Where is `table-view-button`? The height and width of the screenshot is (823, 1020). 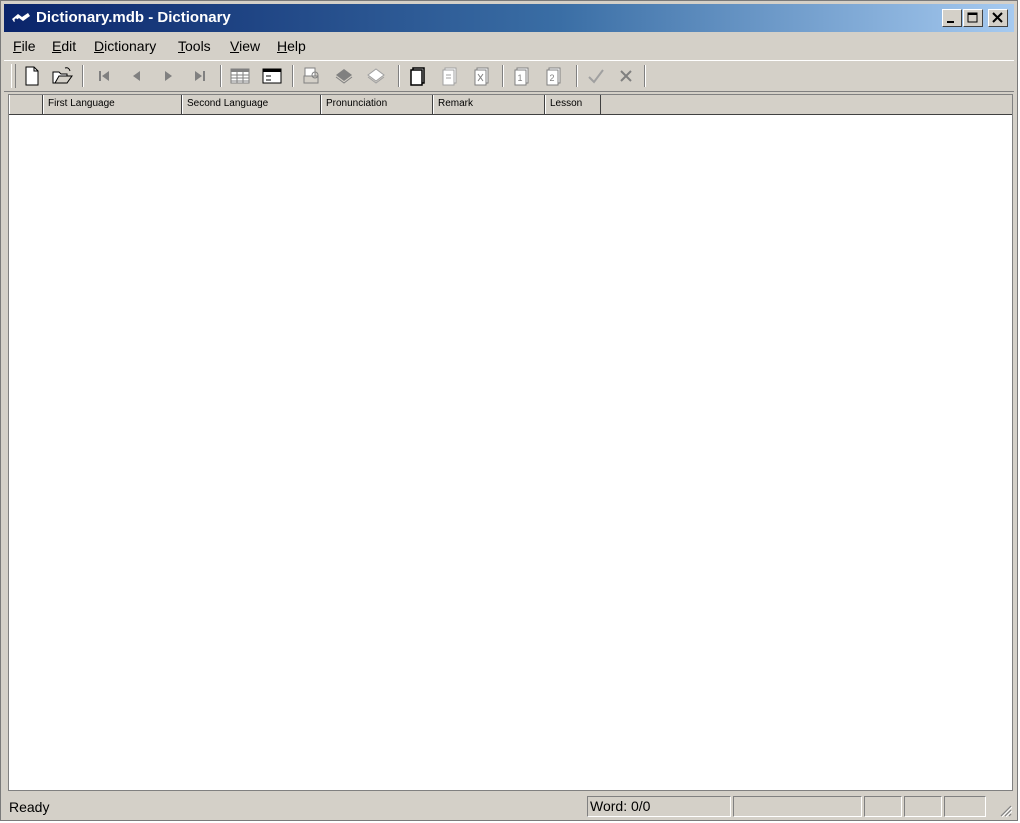
table-view-button is located at coordinates (240, 76).